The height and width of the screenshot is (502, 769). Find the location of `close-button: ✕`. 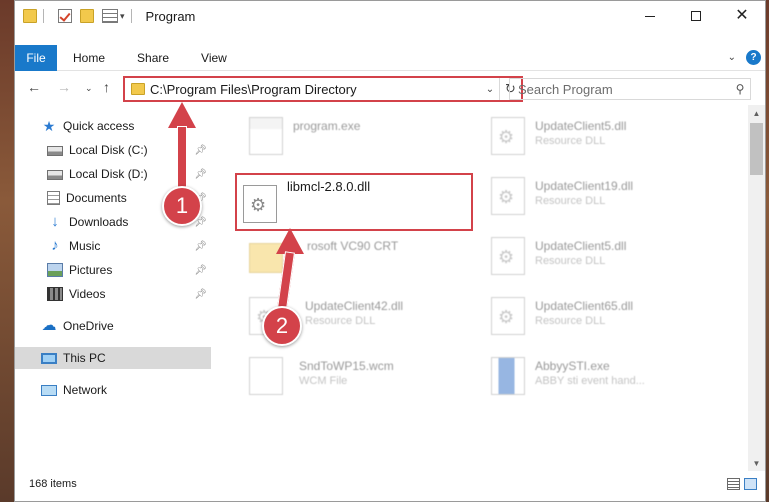

close-button: ✕ is located at coordinates (742, 16).